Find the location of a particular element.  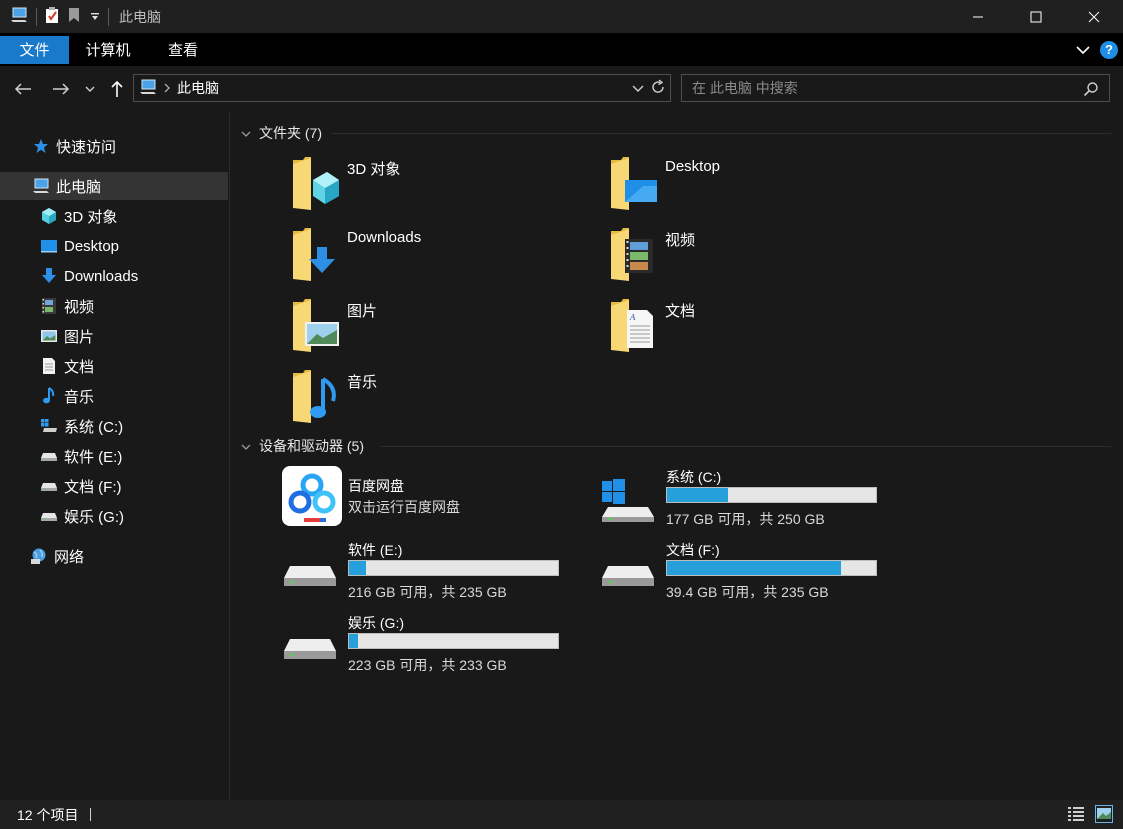

search-icon is located at coordinates (1091, 90).